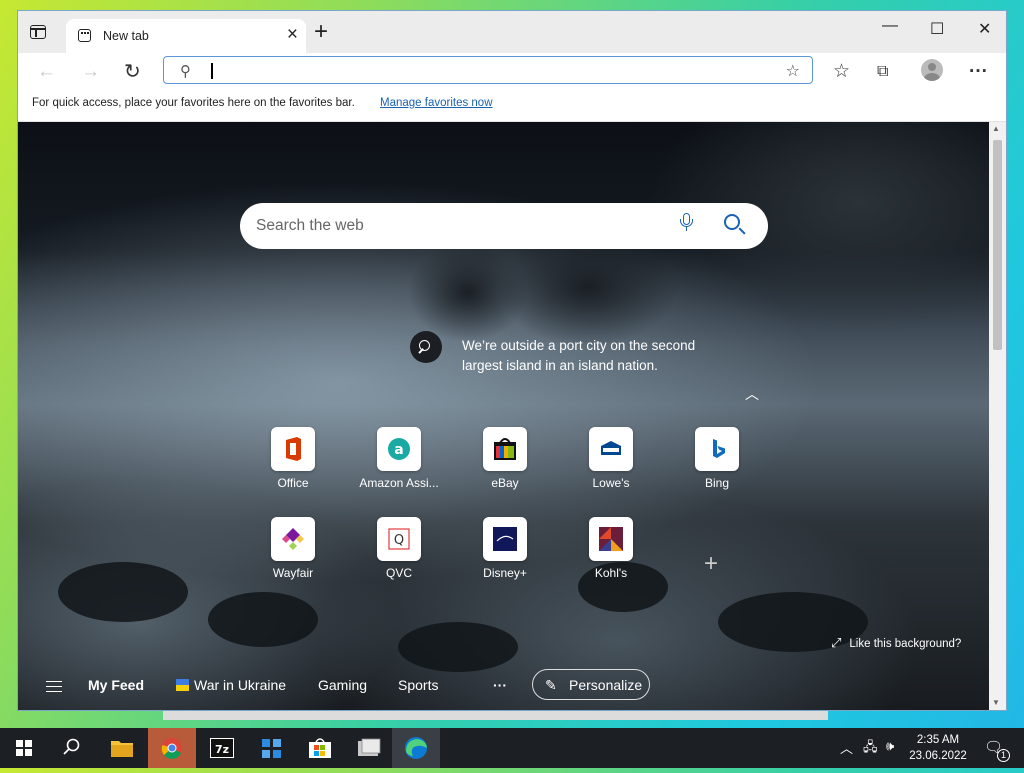 The height and width of the screenshot is (773, 1024). Describe the element at coordinates (182, 685) in the screenshot. I see `ukraine-flag-icon` at that location.